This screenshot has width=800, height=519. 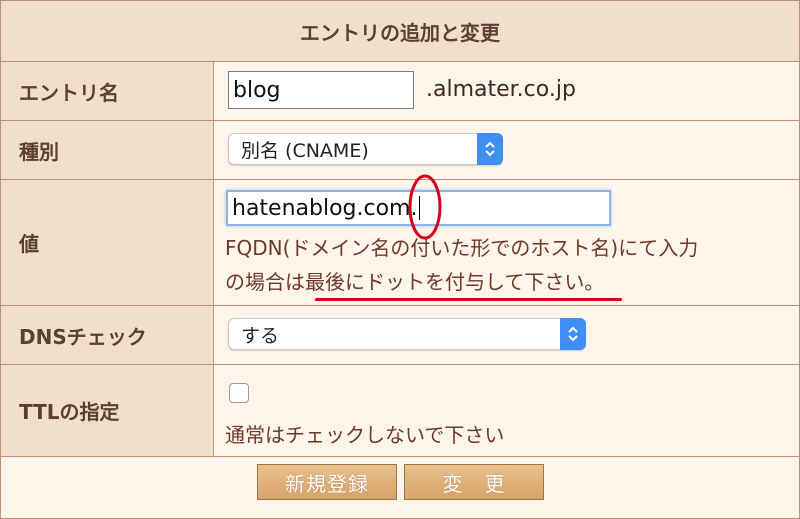 I want to click on type-selected-value: 別名 (CNAME), so click(x=305, y=150).